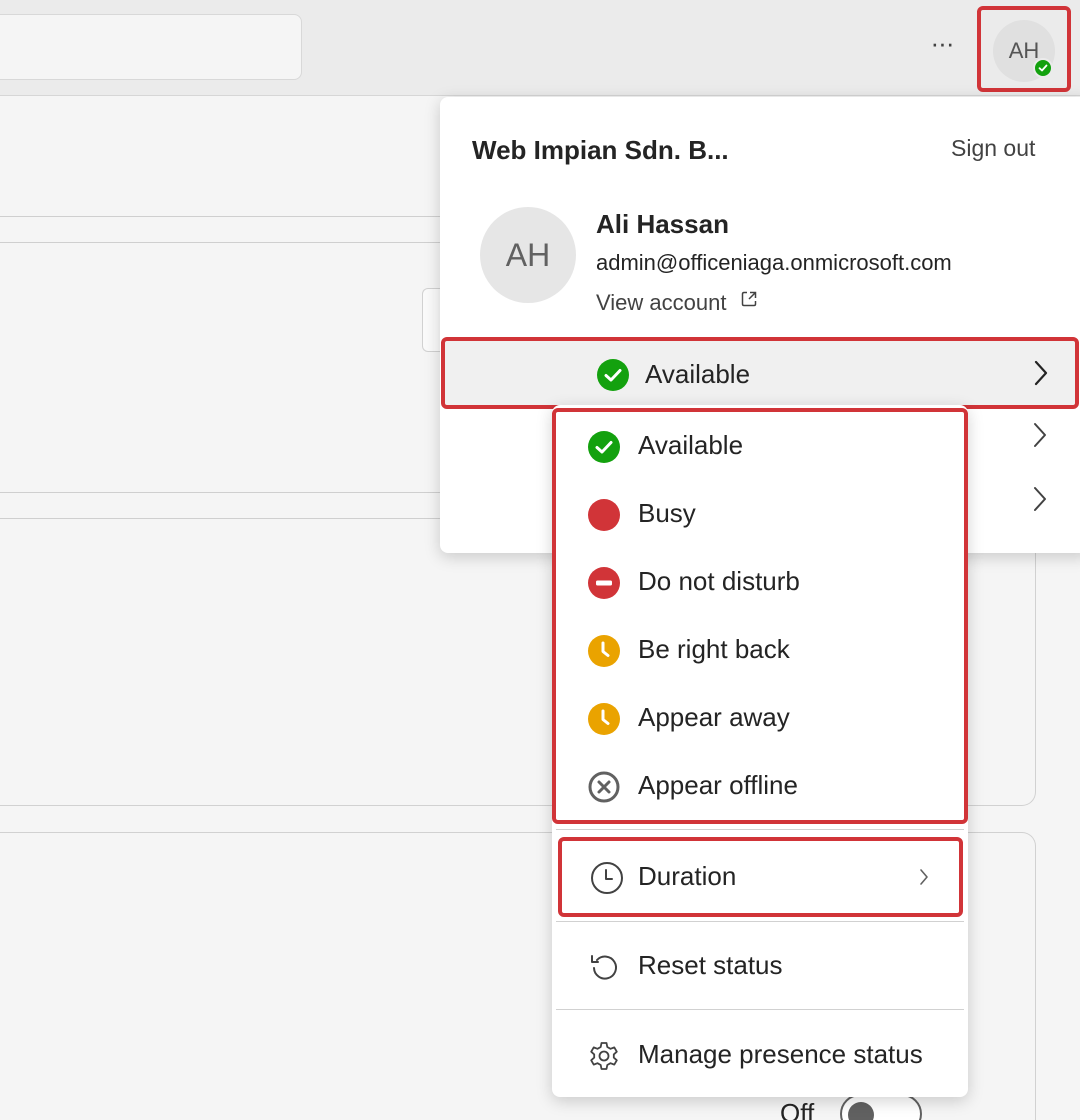 The image size is (1080, 1120). I want to click on view-account-label: View account, so click(661, 302).